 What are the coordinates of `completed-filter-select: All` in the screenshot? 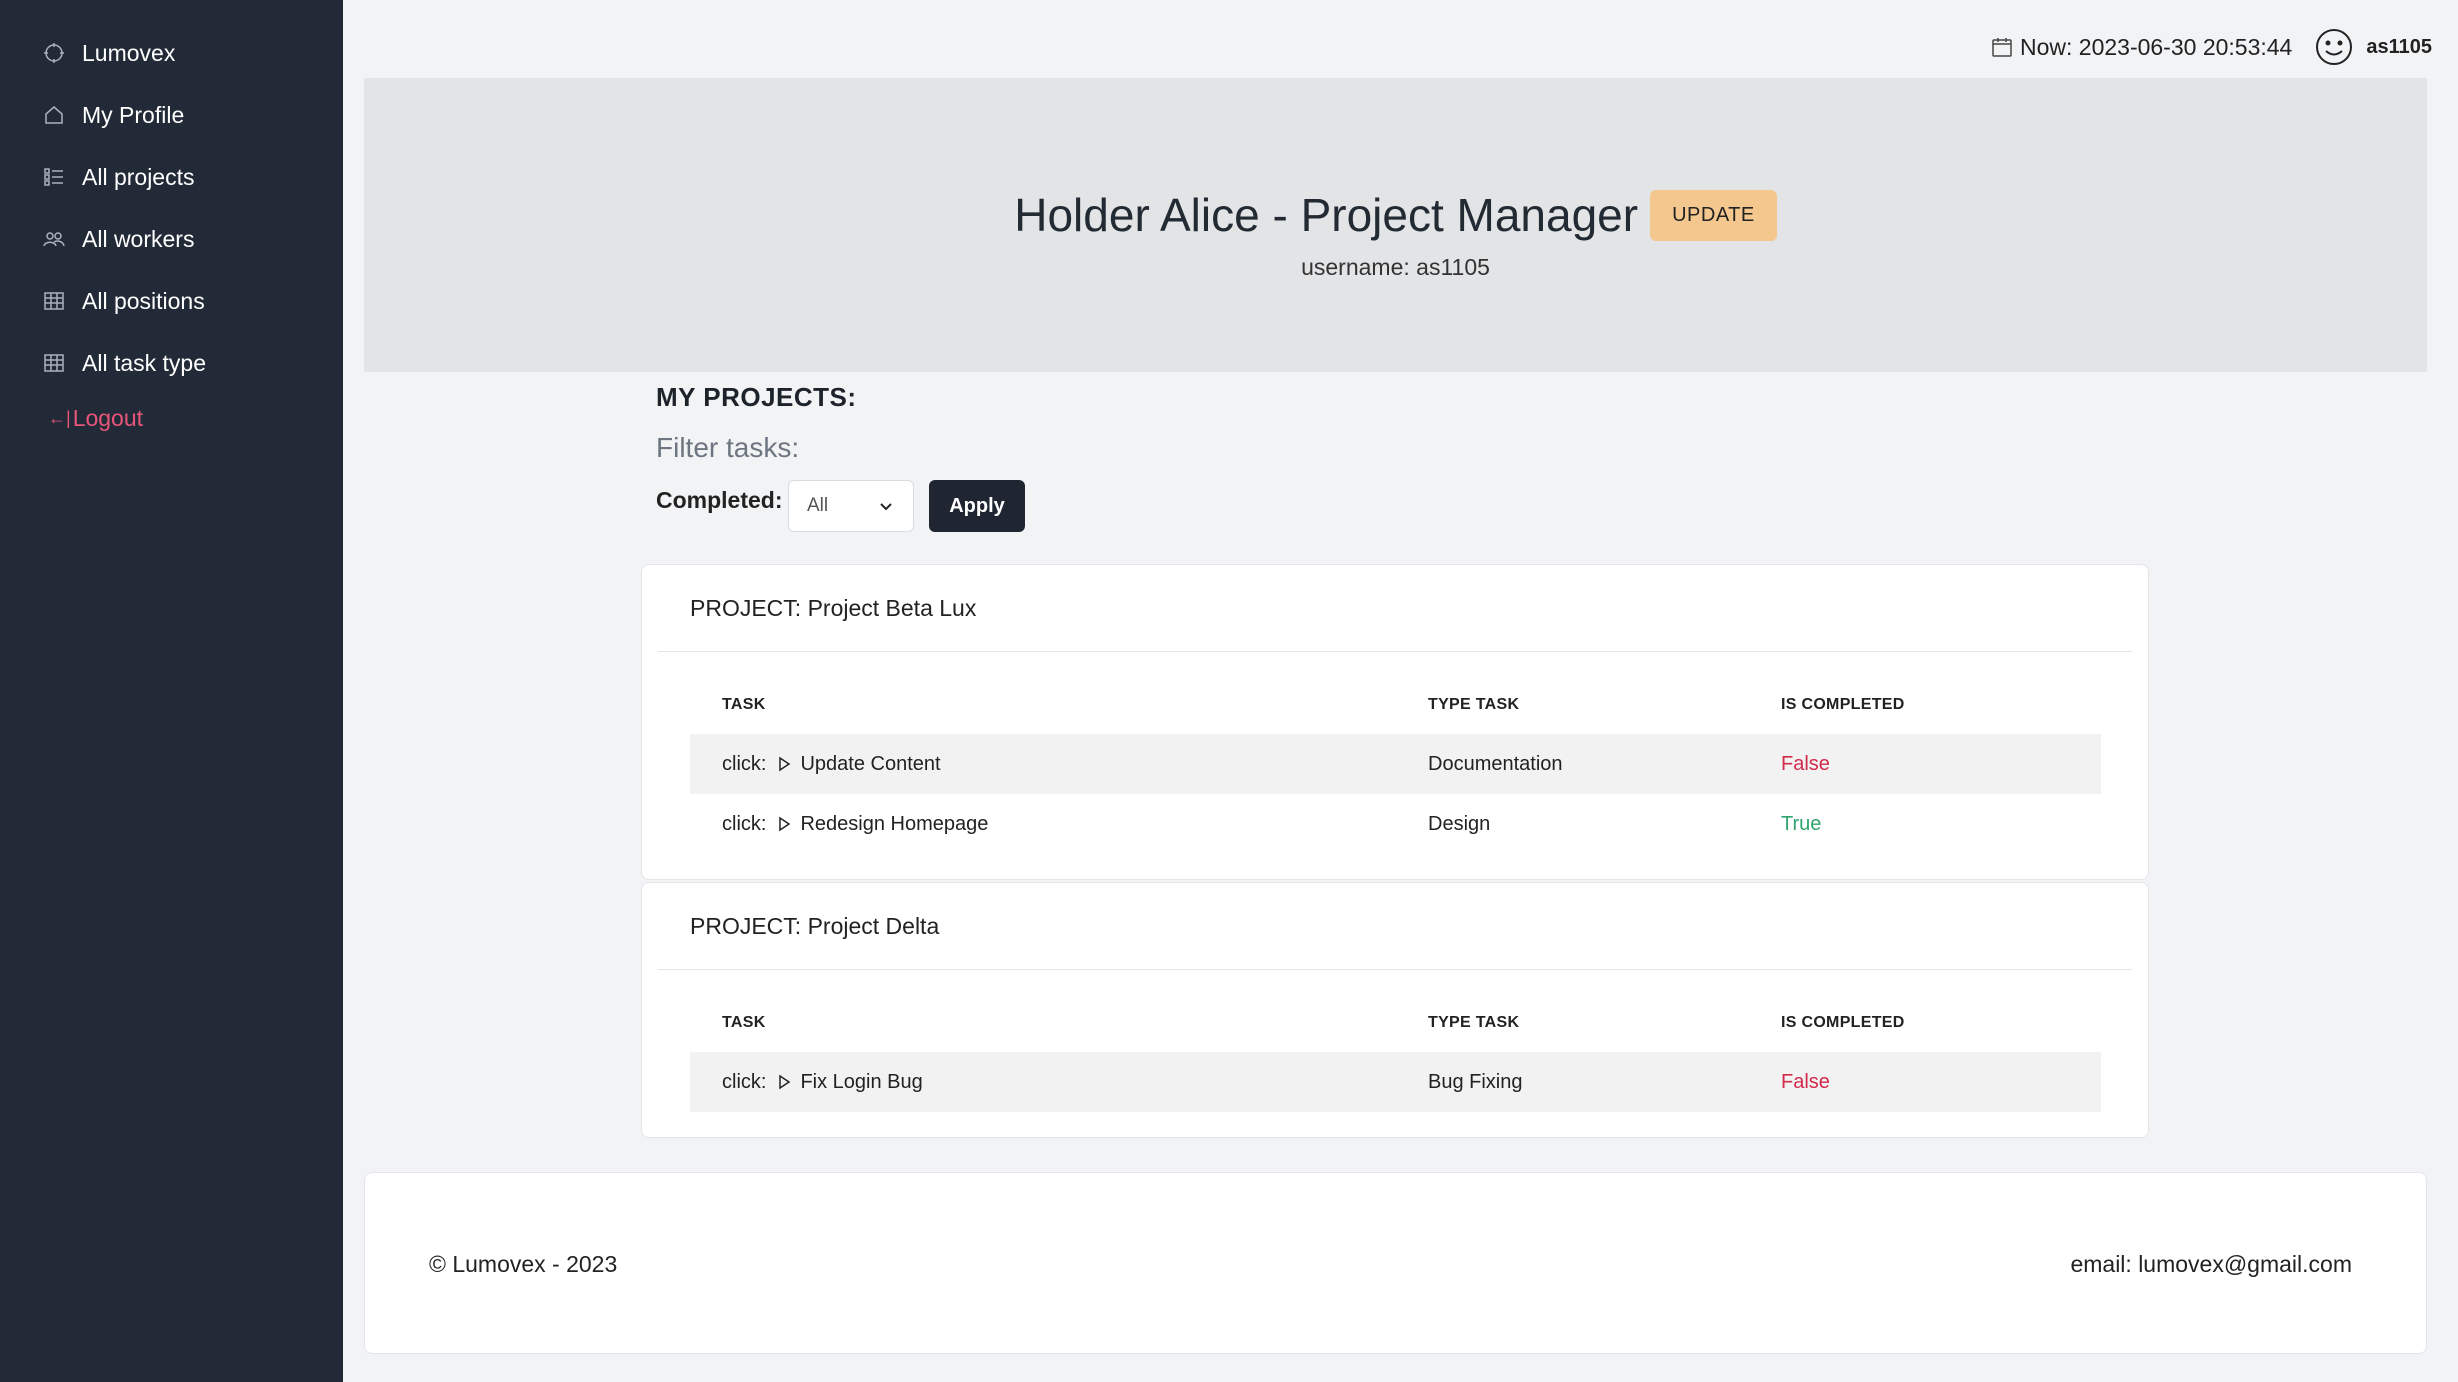 It's located at (851, 506).